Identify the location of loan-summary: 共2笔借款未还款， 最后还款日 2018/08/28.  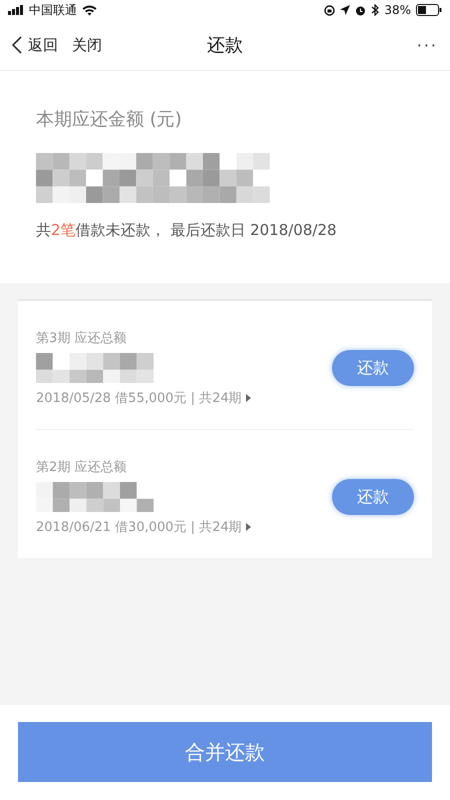
(187, 230).